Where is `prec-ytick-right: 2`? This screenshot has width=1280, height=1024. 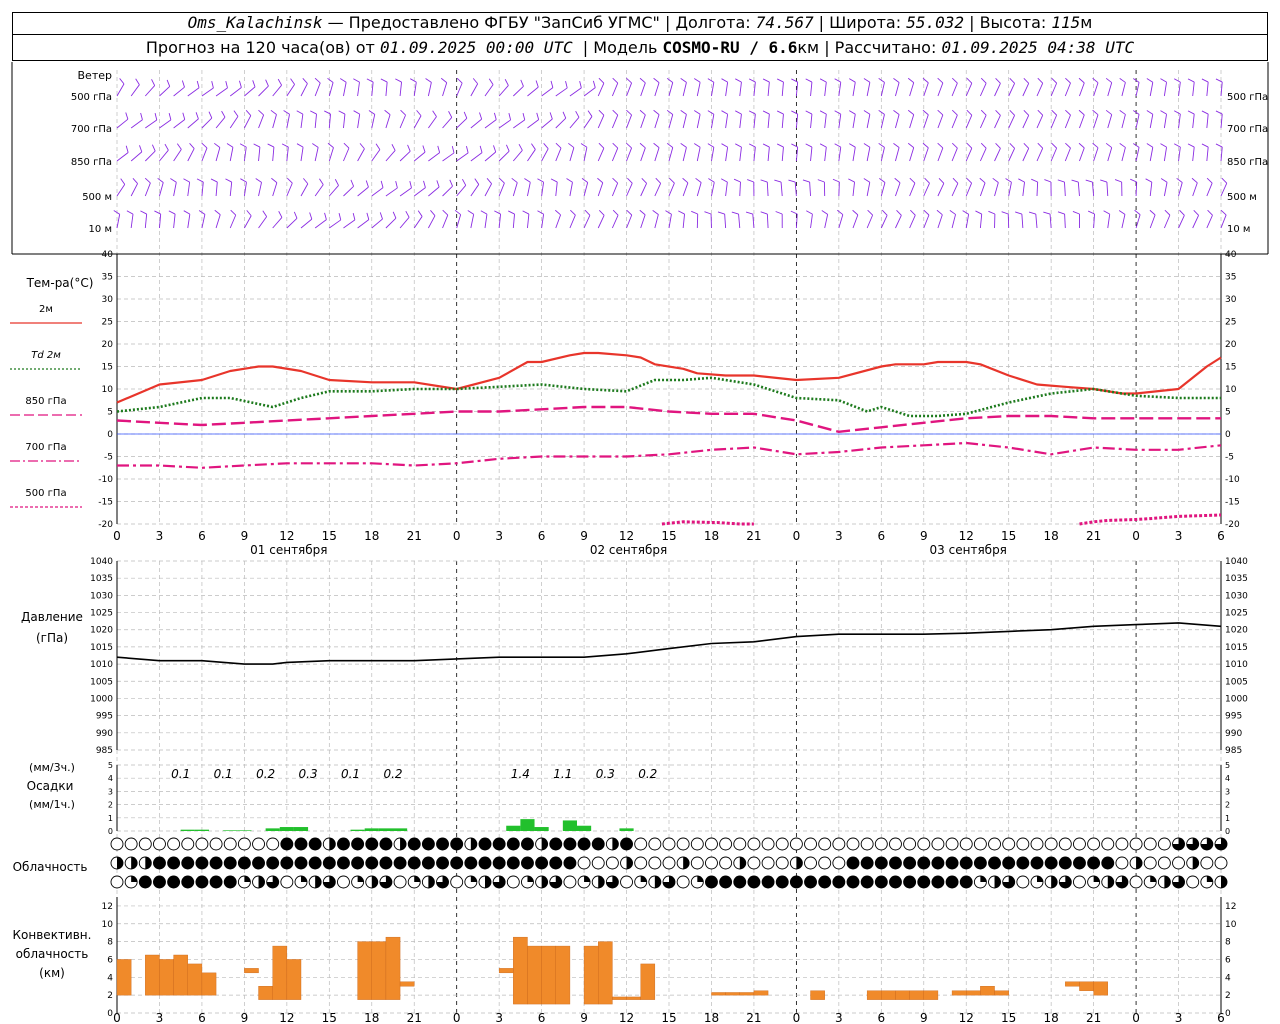
prec-ytick-right: 2 is located at coordinates (1227, 805).